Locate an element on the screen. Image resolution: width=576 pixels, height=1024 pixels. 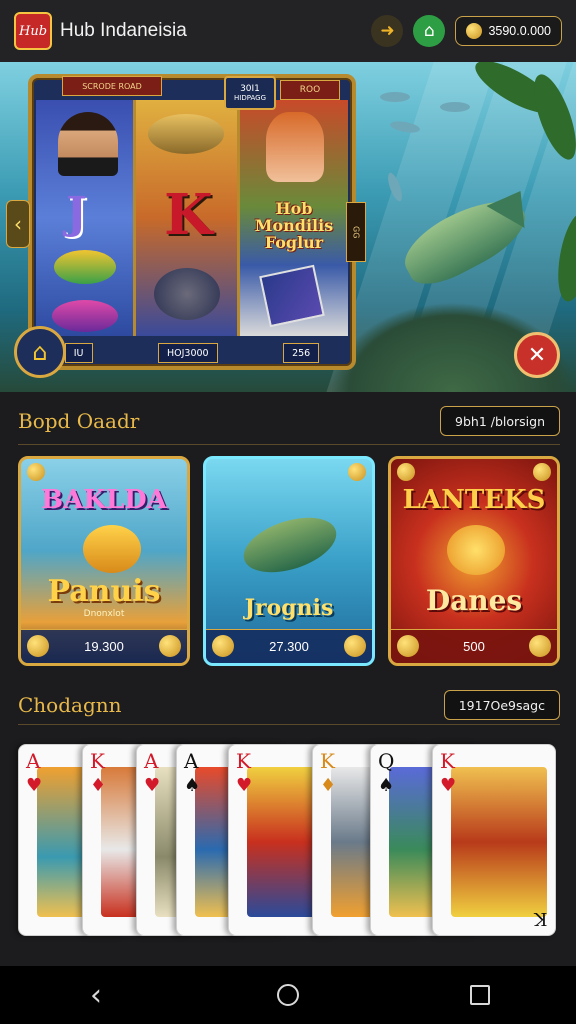
balance-display: 3590.0.000 is located at coordinates (508, 31).